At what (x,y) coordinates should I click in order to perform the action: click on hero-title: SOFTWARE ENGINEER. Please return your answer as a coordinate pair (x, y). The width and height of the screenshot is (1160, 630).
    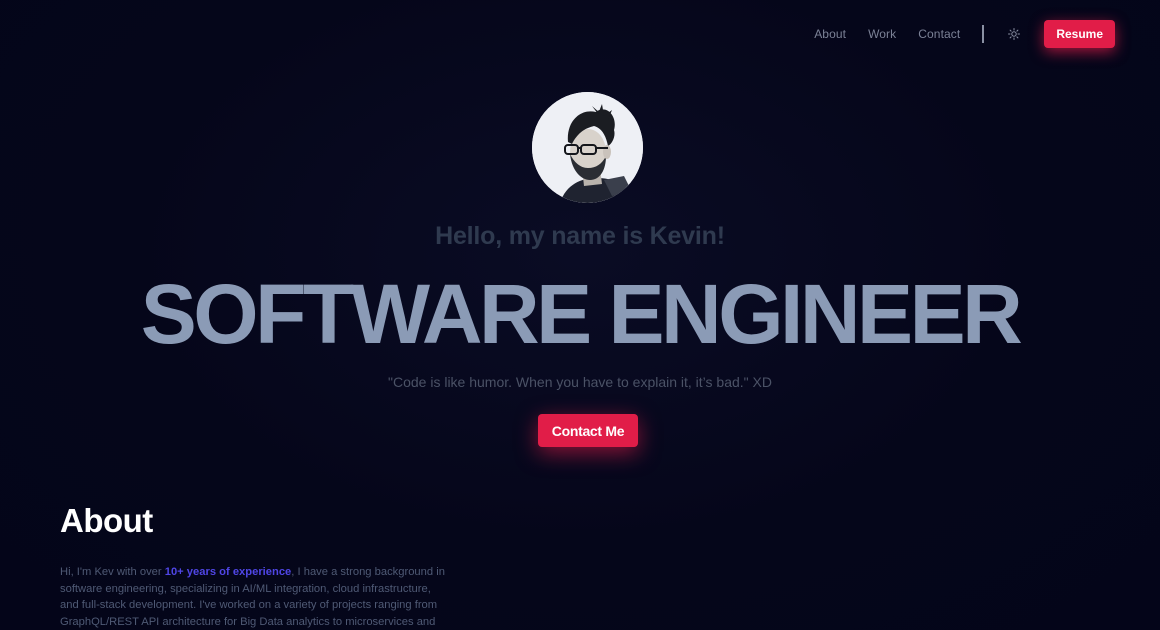
    Looking at the image, I should click on (581, 314).